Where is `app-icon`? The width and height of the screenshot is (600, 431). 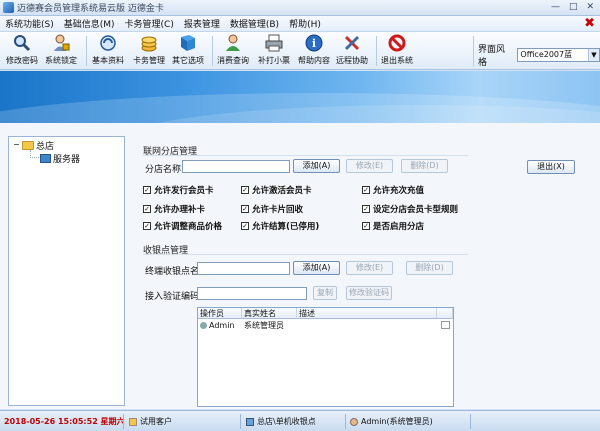 app-icon is located at coordinates (8, 7).